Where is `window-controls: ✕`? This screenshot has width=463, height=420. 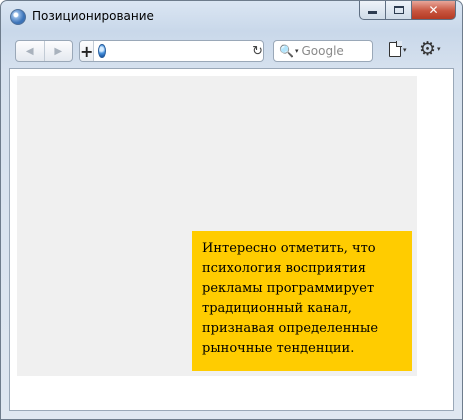
window-controls: ✕ is located at coordinates (407, 11).